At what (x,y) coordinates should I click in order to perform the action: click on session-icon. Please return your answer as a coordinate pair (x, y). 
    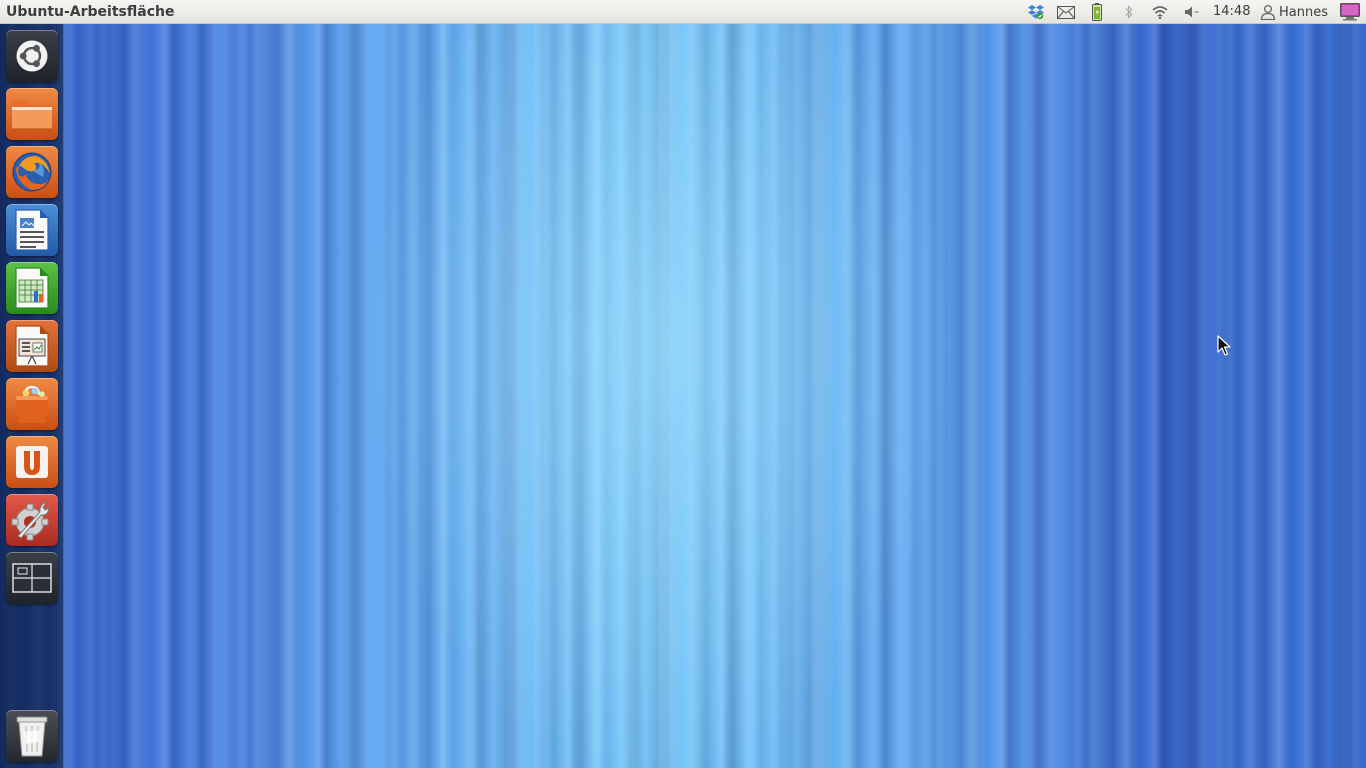
    Looking at the image, I should click on (1350, 12).